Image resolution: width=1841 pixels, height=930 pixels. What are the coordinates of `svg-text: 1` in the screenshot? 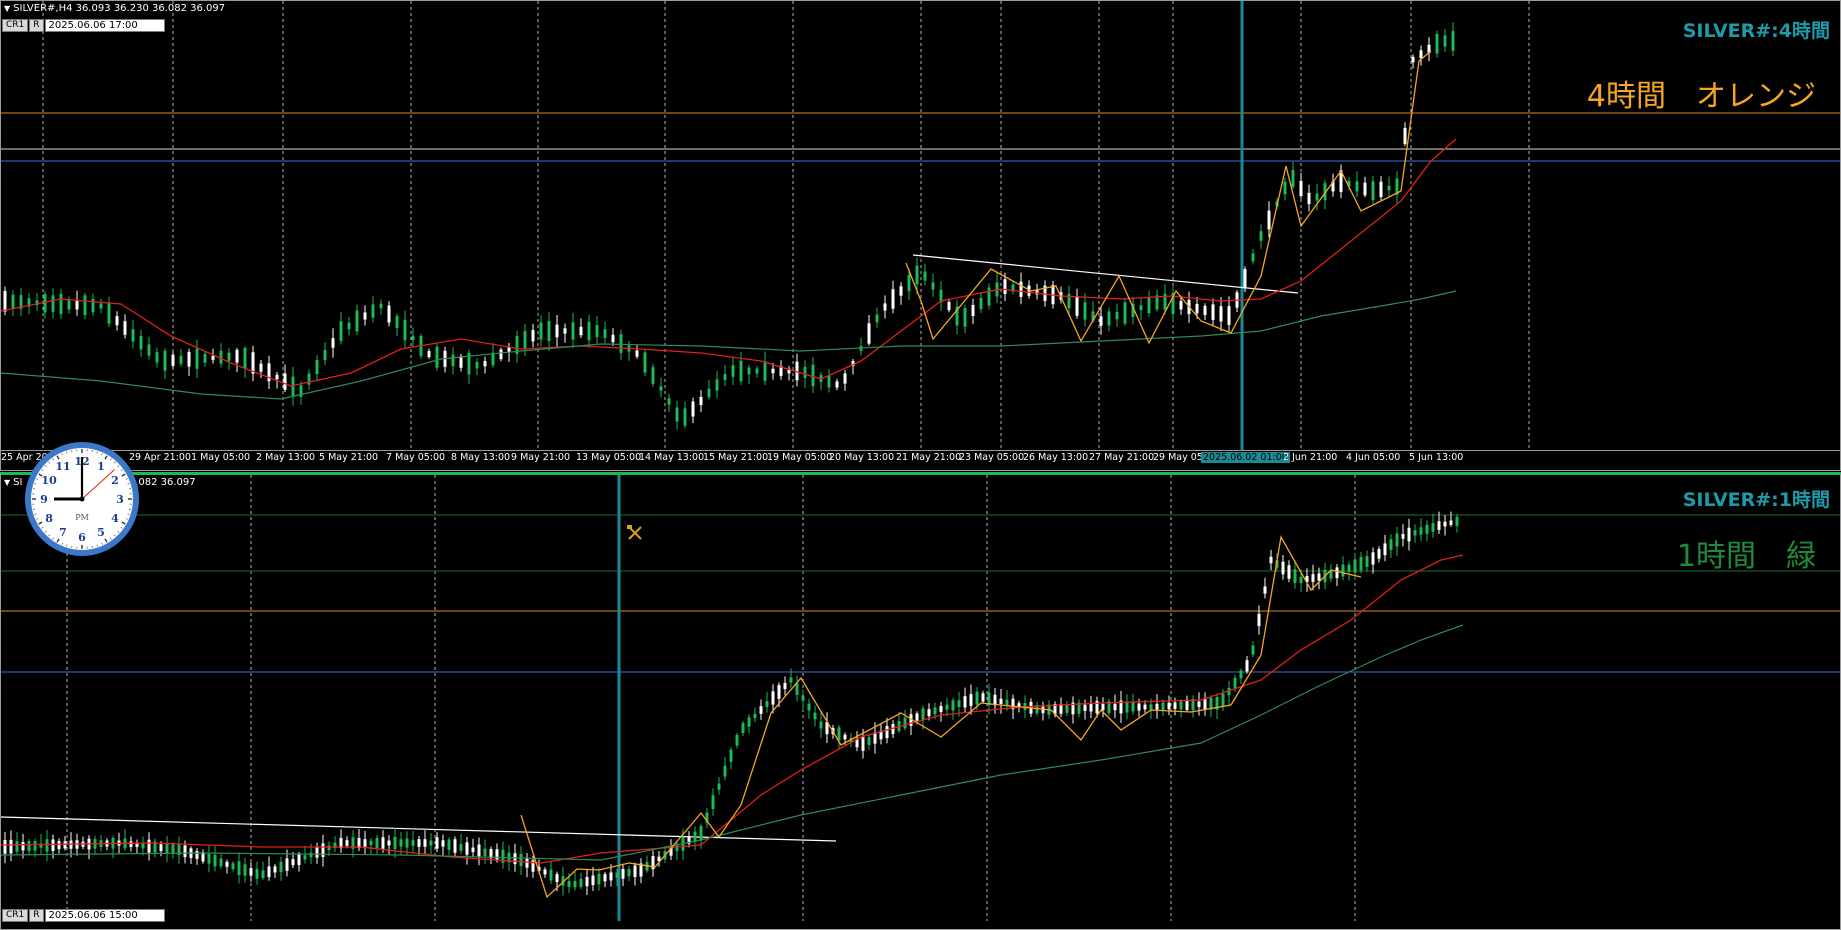 It's located at (101, 466).